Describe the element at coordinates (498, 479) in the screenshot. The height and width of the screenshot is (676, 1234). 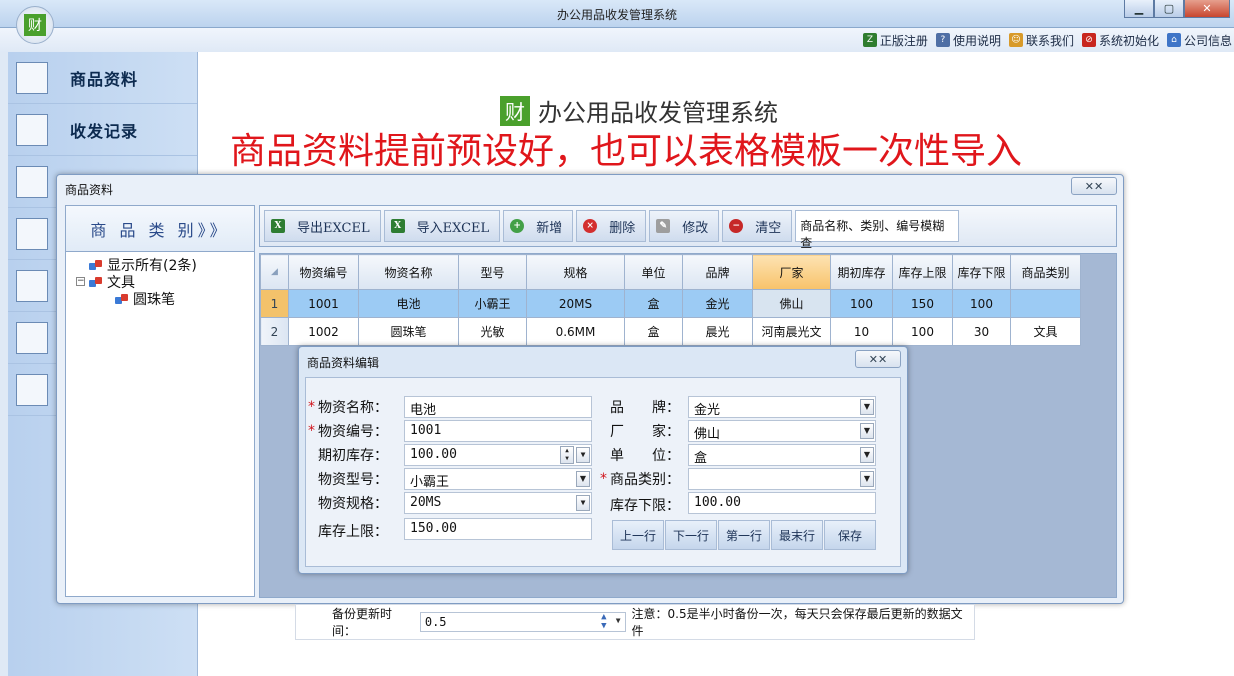
I see `model-field: 小霸王 ▼` at that location.